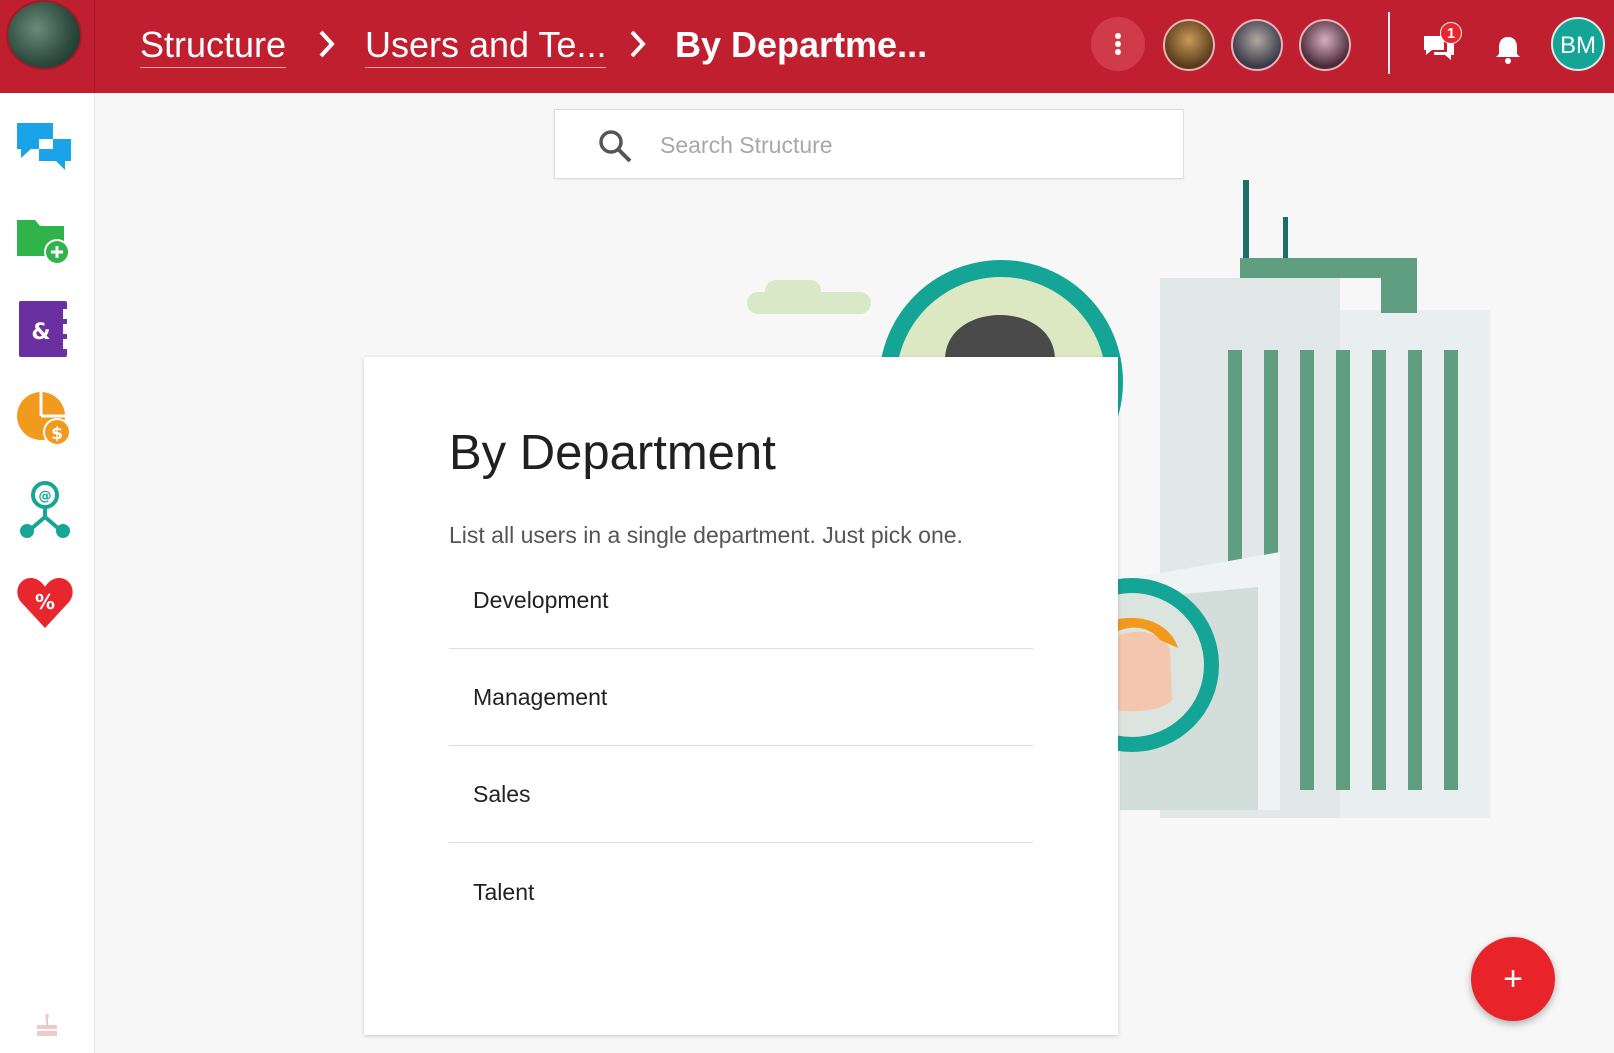 This screenshot has height=1053, width=1614. Describe the element at coordinates (45, 420) in the screenshot. I see `finance-pie-icon: $` at that location.